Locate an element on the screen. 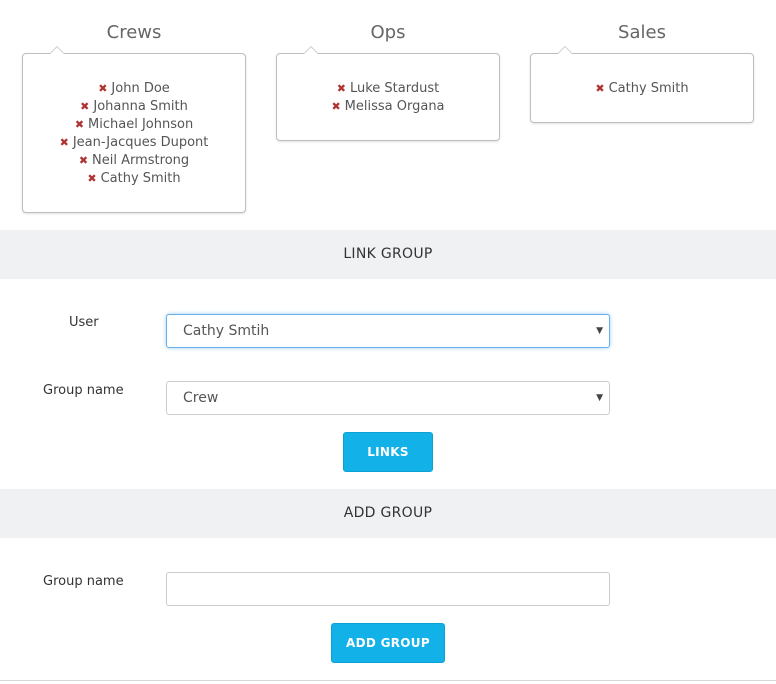  member-item: ✖ Luke Stardust is located at coordinates (388, 89).